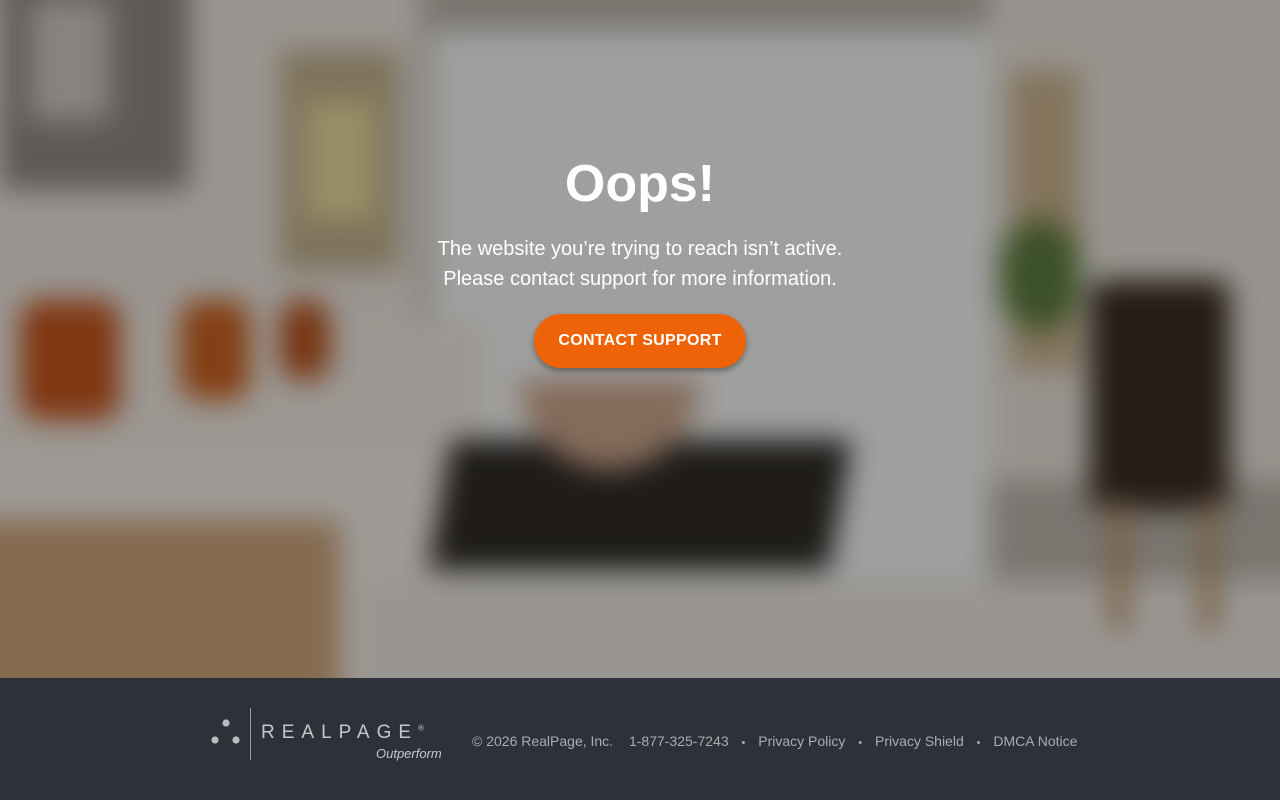 This screenshot has height=800, width=1280. I want to click on phone-number: 1-877-325-7243, so click(678, 741).